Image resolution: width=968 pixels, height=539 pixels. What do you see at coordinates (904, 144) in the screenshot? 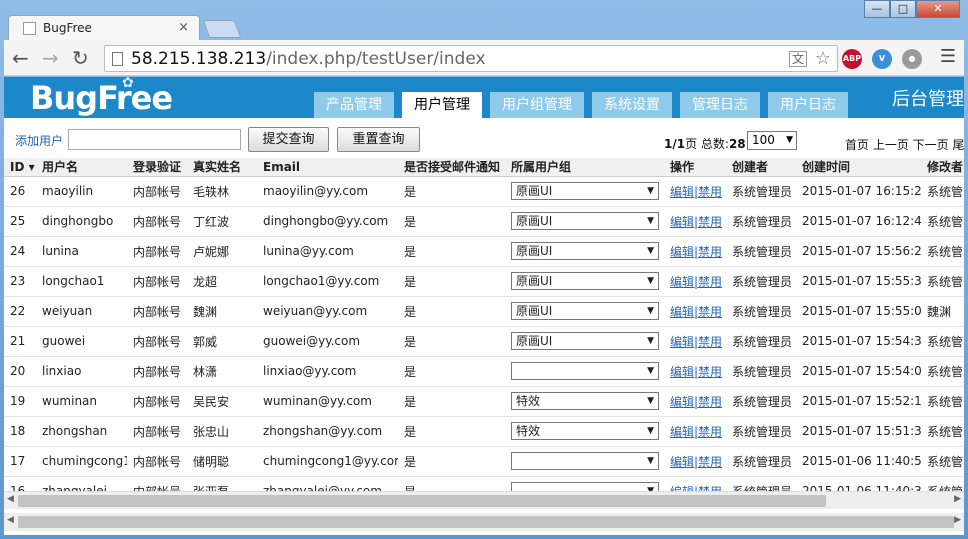
I see `pager-links: 首页 上一页 下一页 尾` at bounding box center [904, 144].